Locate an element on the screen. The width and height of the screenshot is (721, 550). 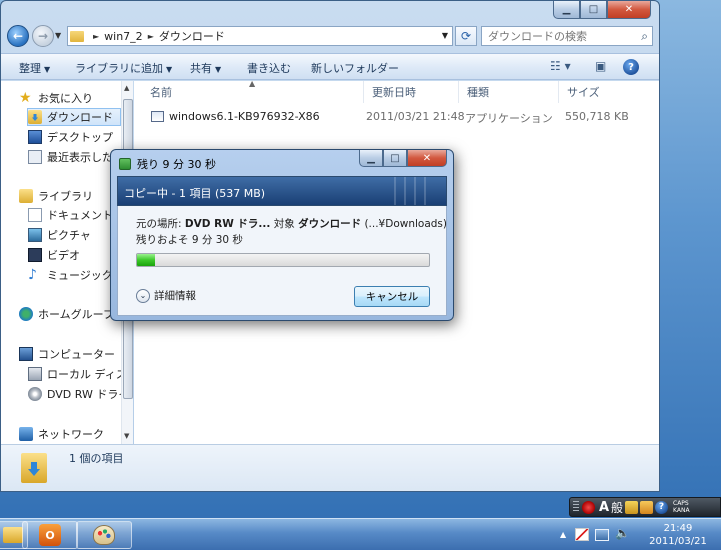
minimize-icon: ▁ is located at coordinates (566, 9).